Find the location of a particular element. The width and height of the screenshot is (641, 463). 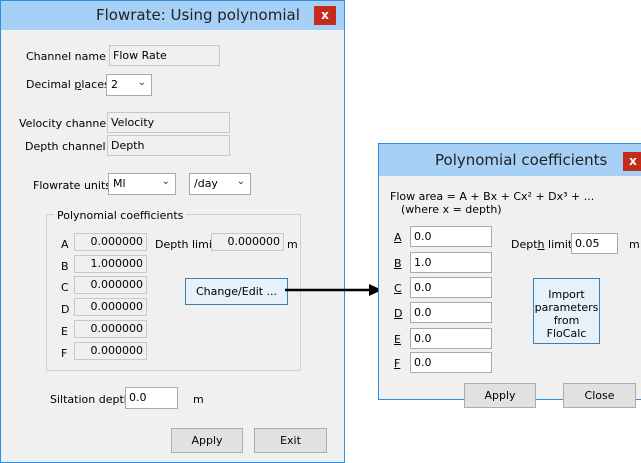

decimal-places-label: Decimal places is located at coordinates (68, 84).